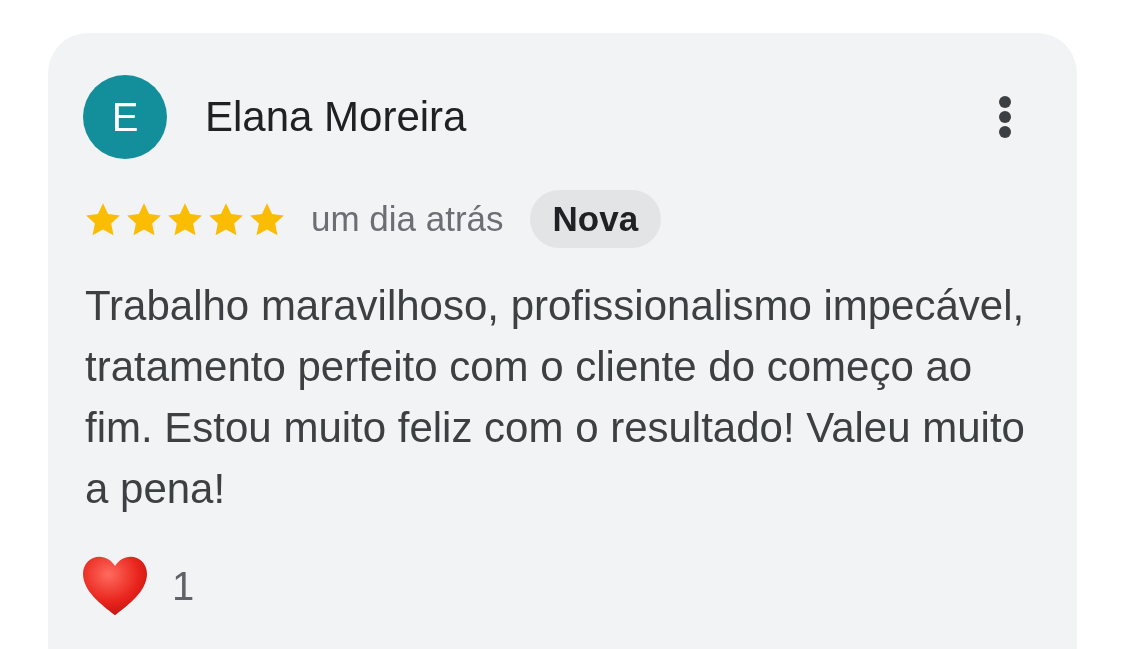 The width and height of the screenshot is (1125, 649). Describe the element at coordinates (125, 117) in the screenshot. I see `avatar: E` at that location.